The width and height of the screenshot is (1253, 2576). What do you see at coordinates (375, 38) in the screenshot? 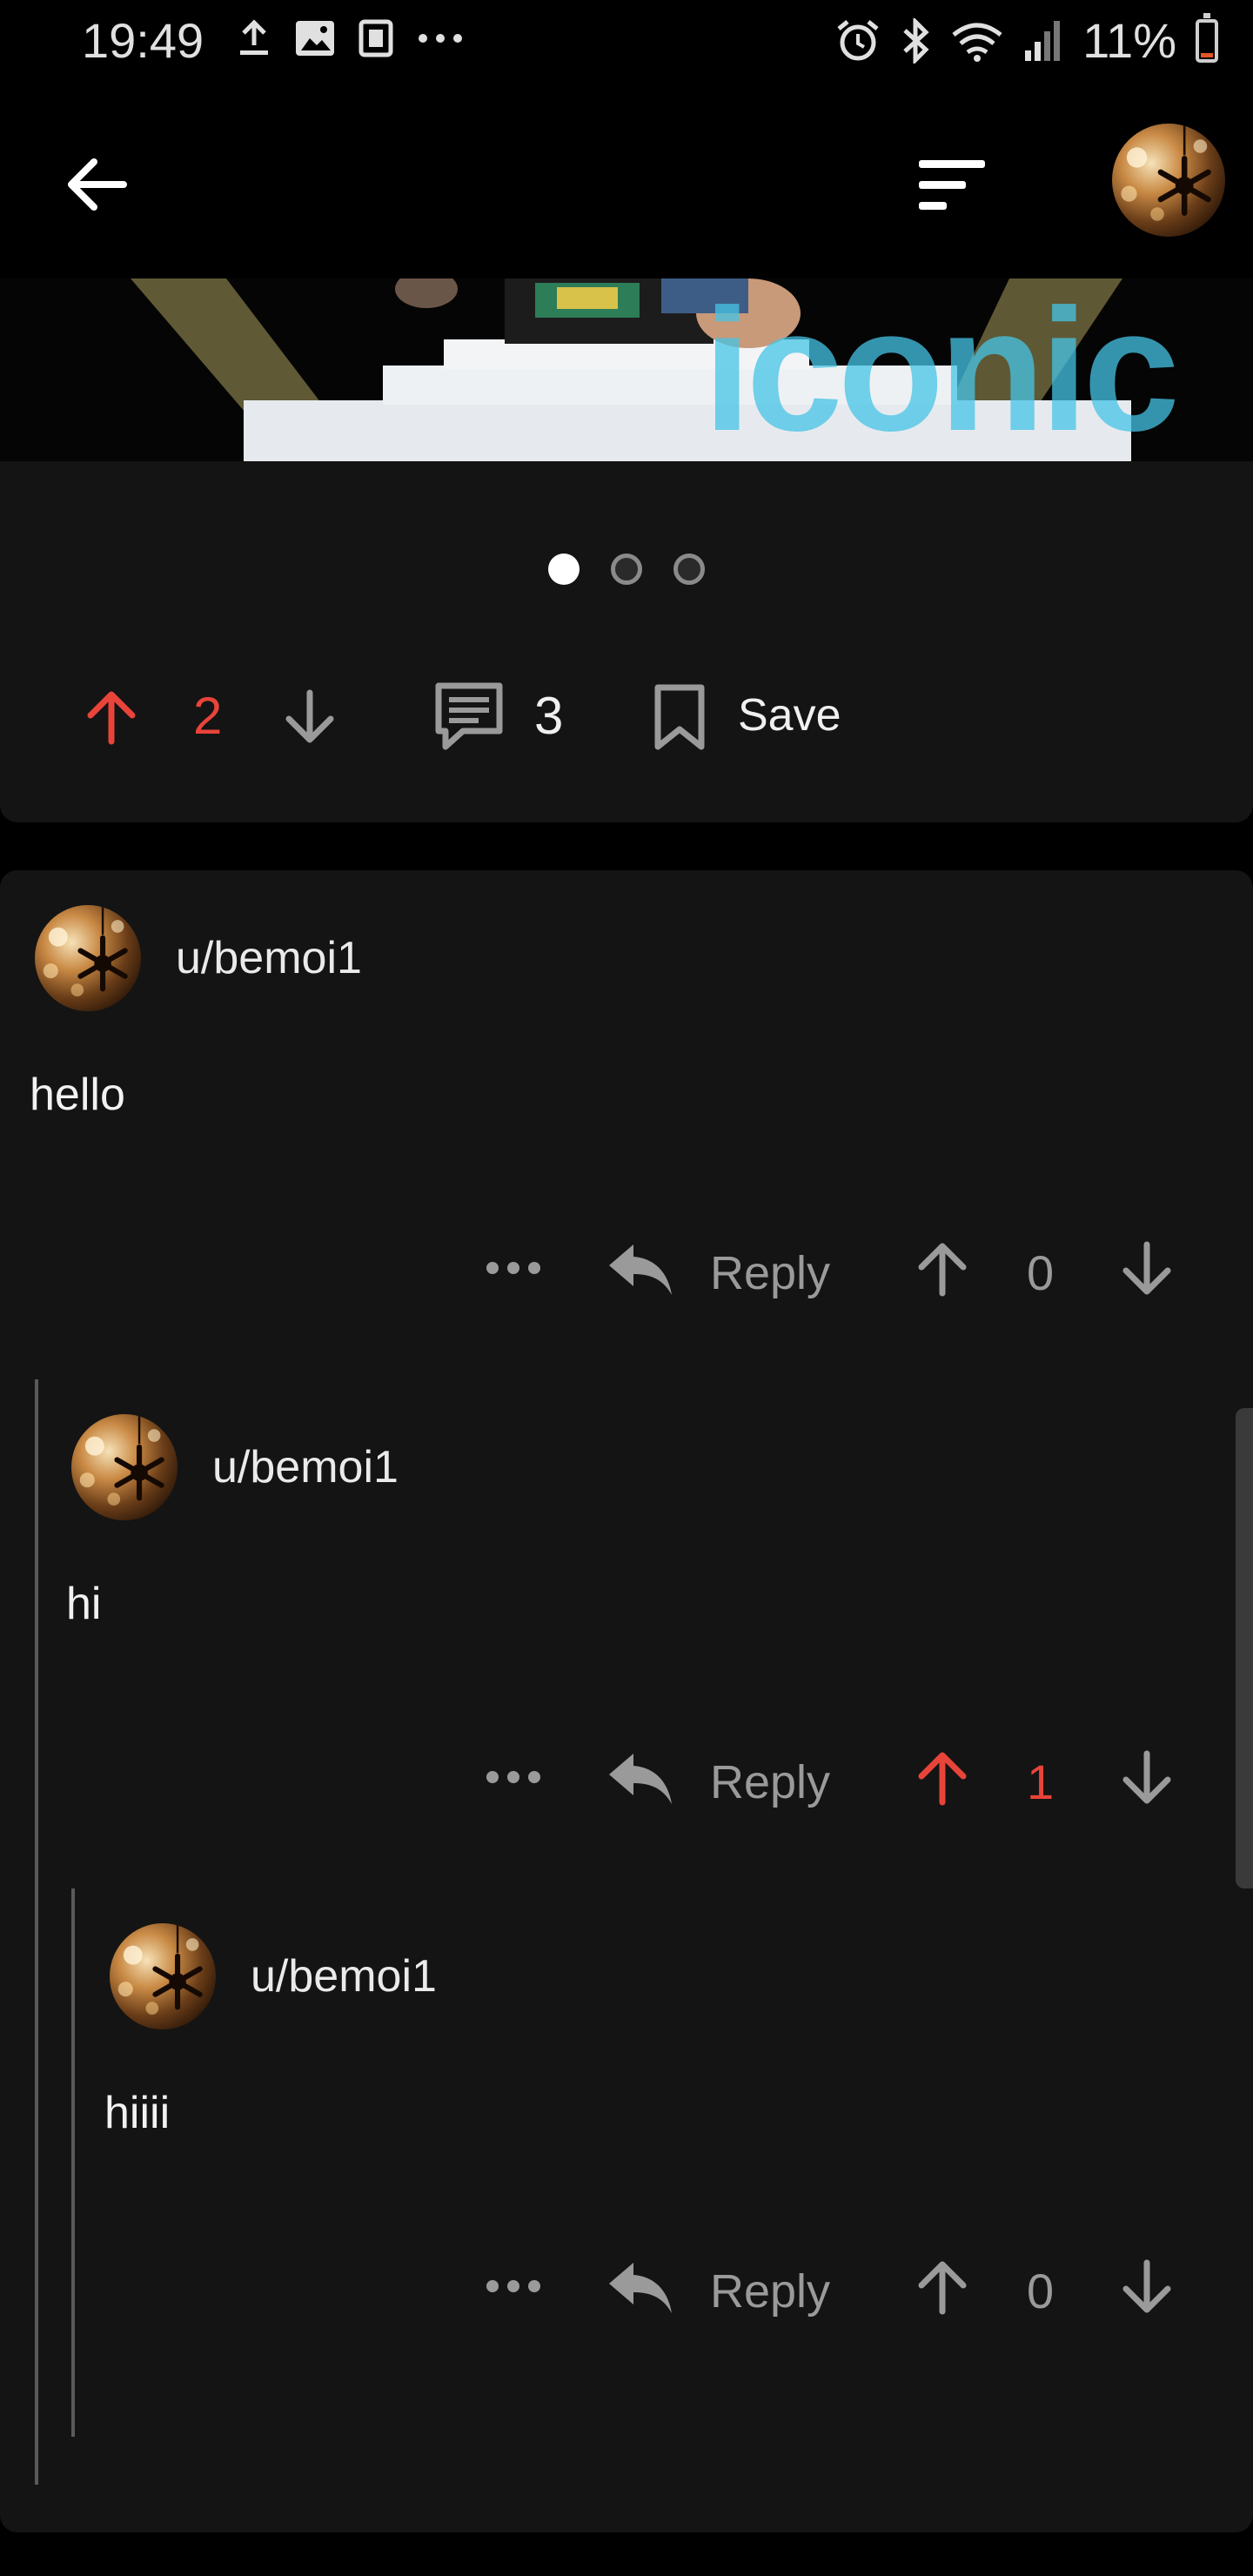
I see `notification-icon` at bounding box center [375, 38].